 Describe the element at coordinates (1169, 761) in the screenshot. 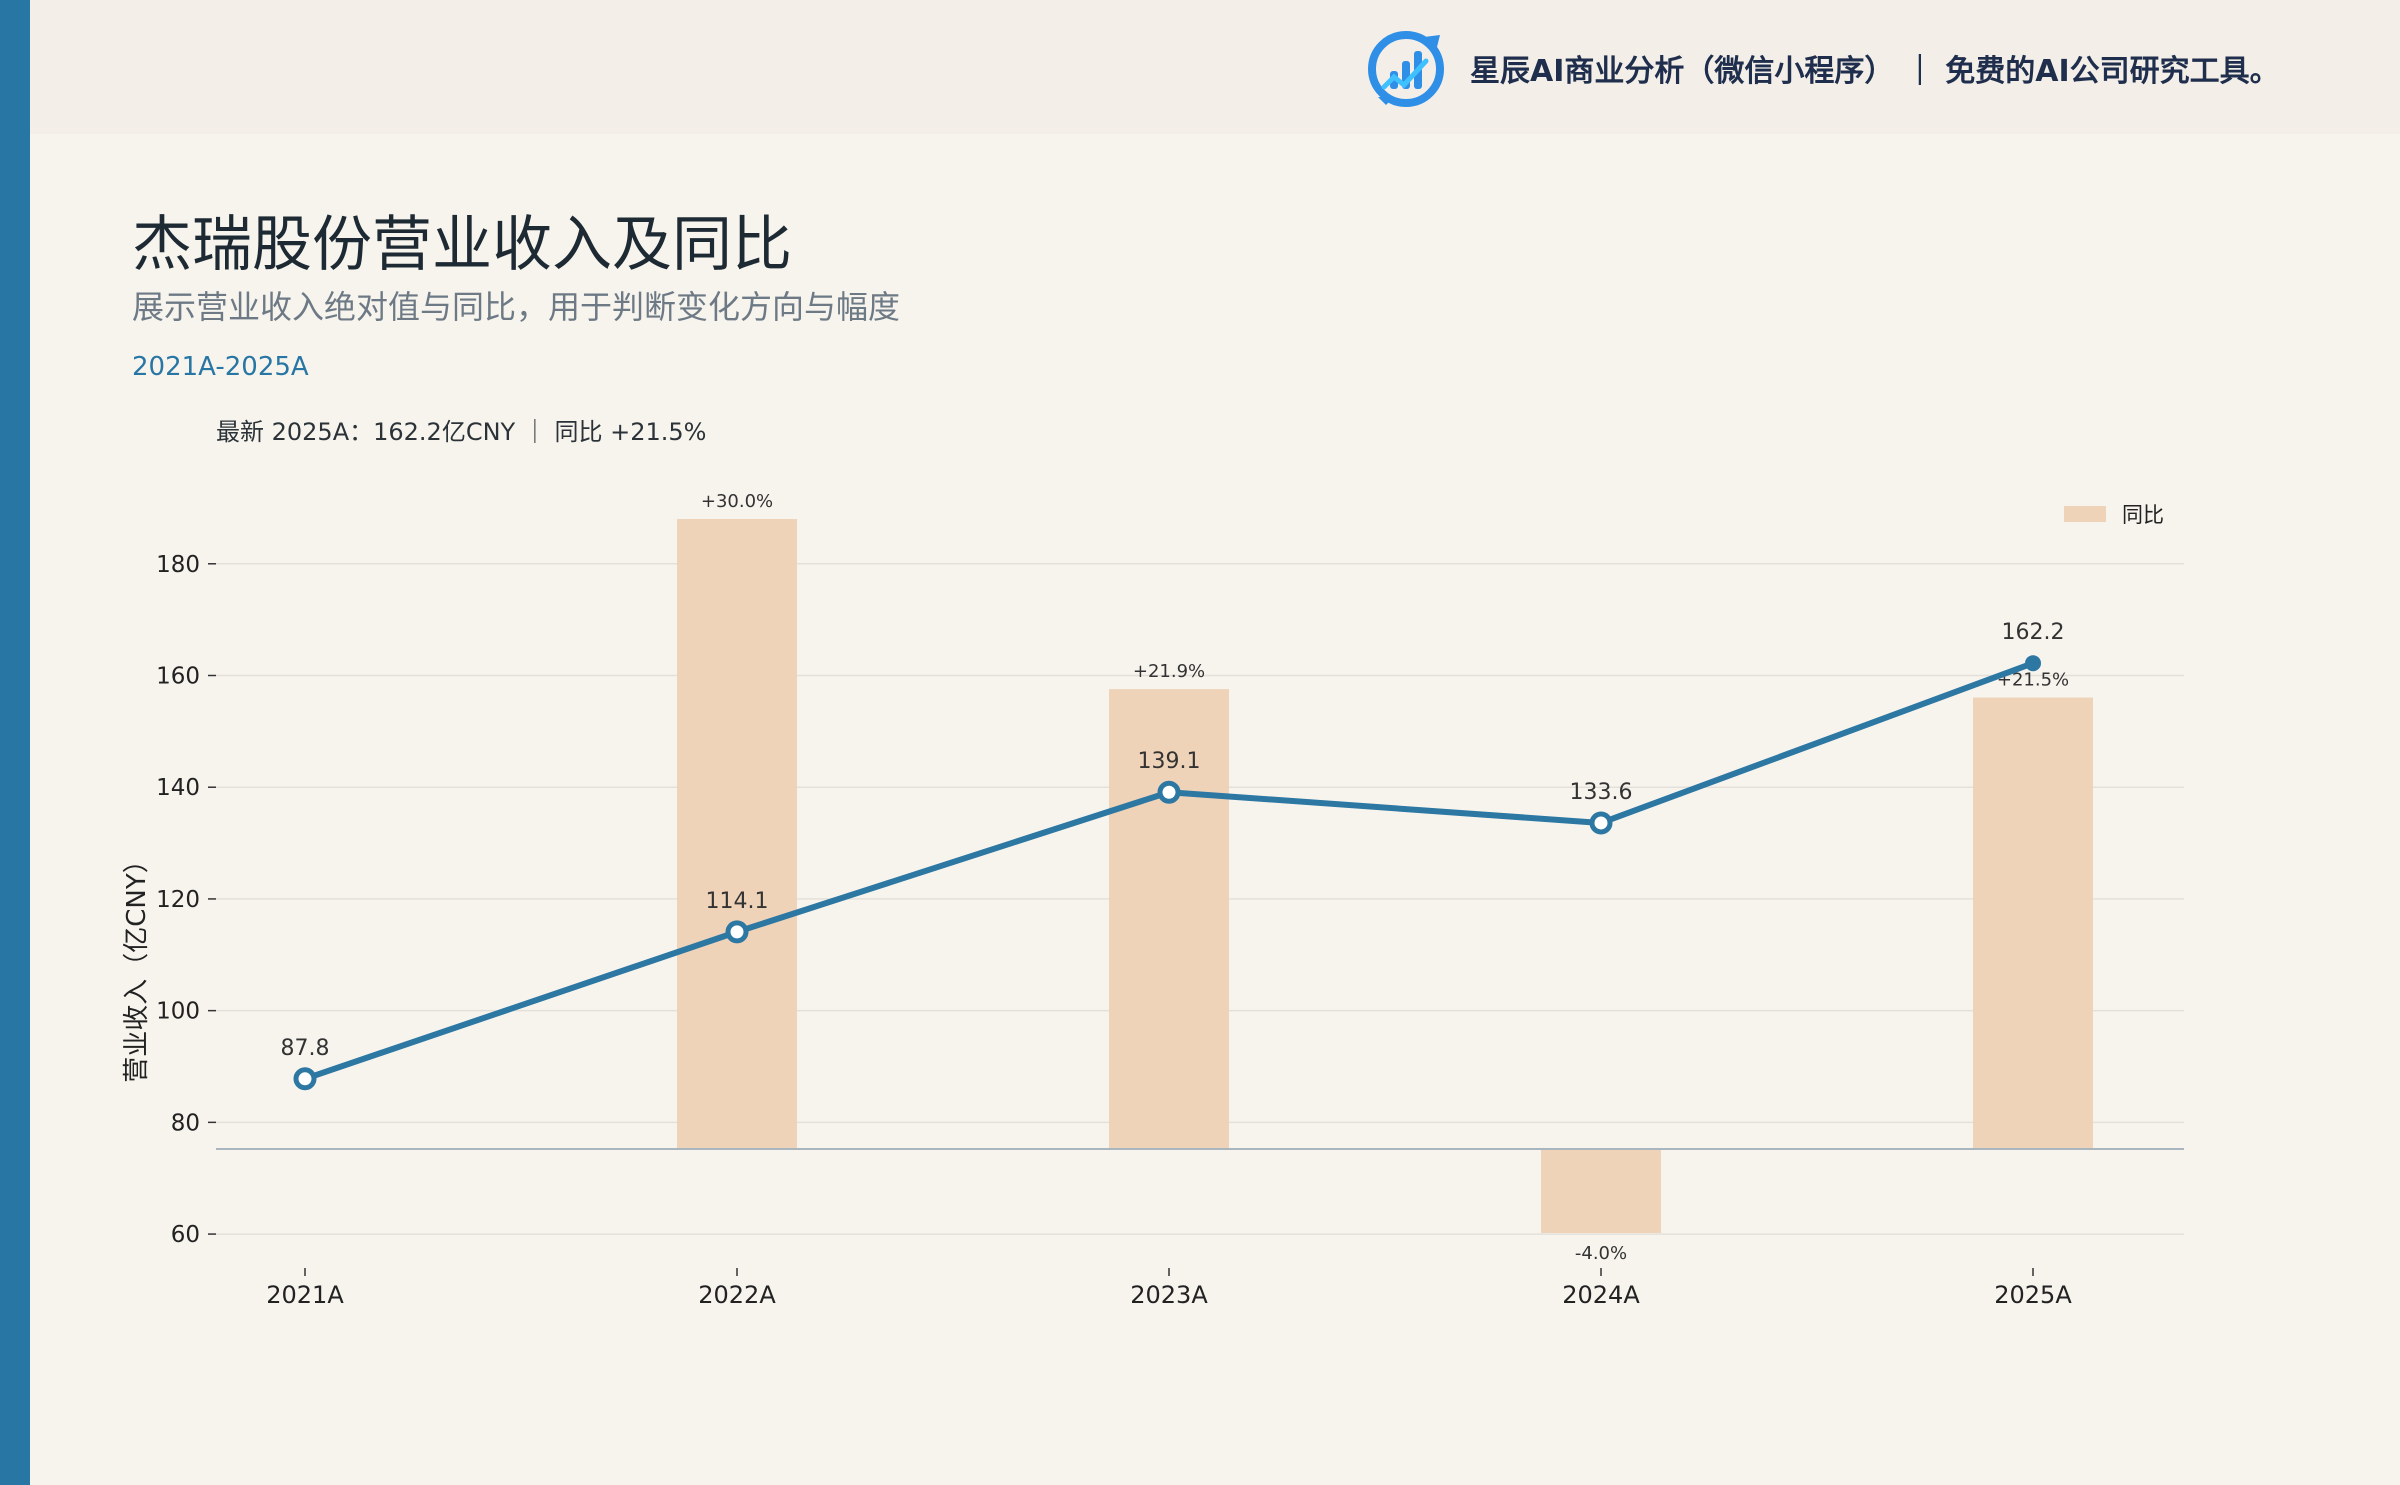

I see `revenue-value-label: 139.1` at that location.